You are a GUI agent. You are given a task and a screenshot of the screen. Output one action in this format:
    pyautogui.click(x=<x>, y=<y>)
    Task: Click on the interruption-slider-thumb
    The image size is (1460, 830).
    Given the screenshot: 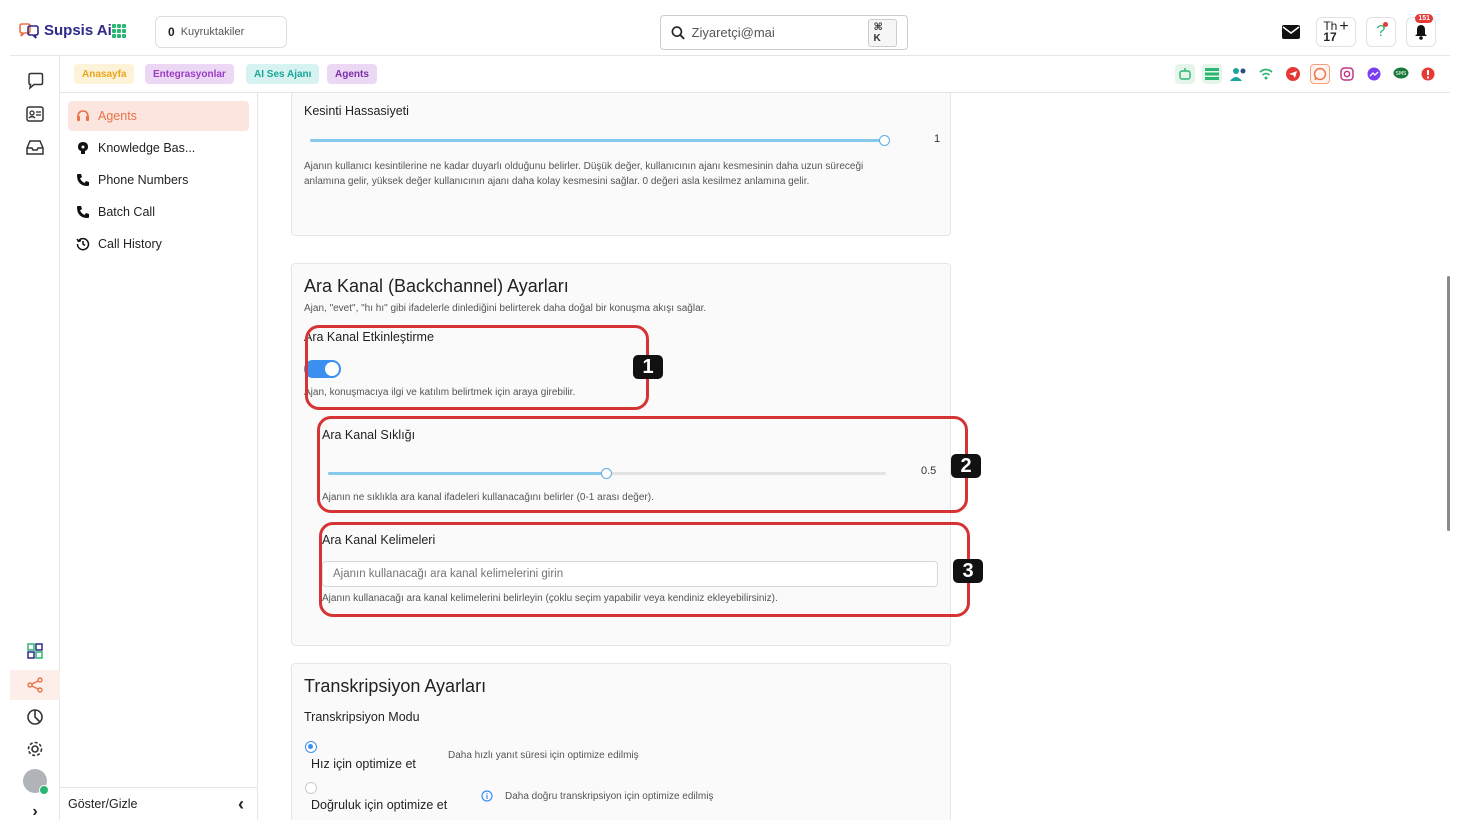 What is the action you would take?
    pyautogui.click(x=884, y=140)
    